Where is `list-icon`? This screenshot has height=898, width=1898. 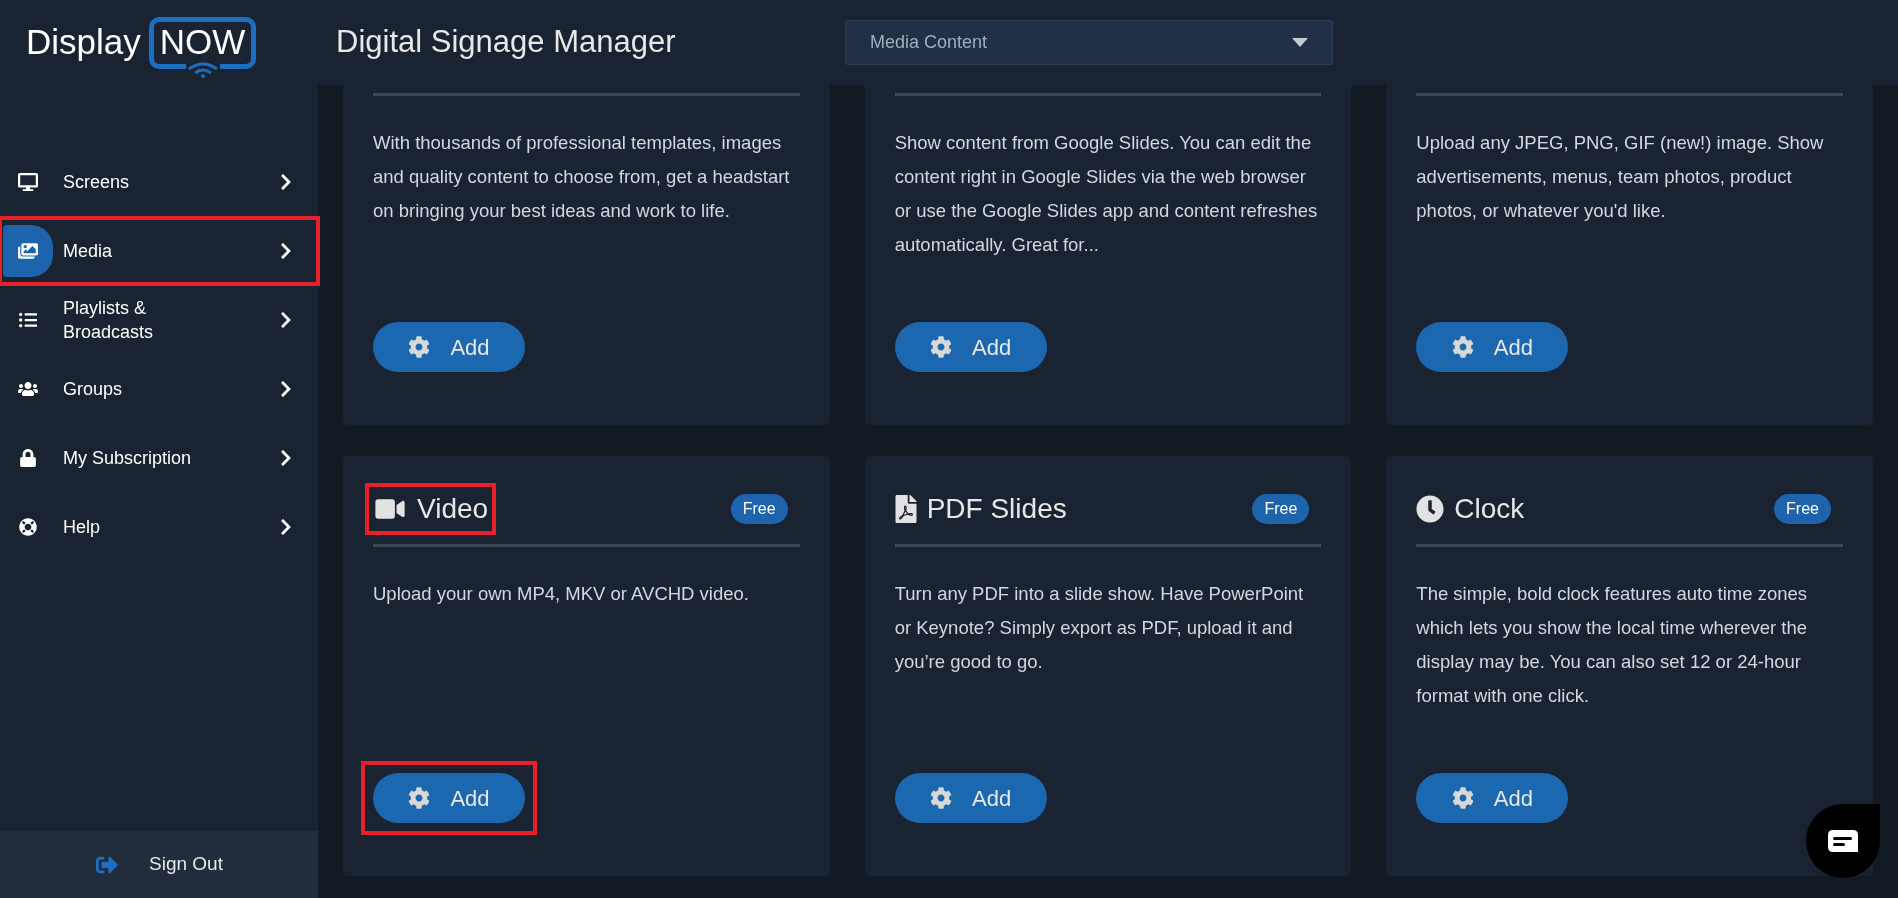 list-icon is located at coordinates (28, 320).